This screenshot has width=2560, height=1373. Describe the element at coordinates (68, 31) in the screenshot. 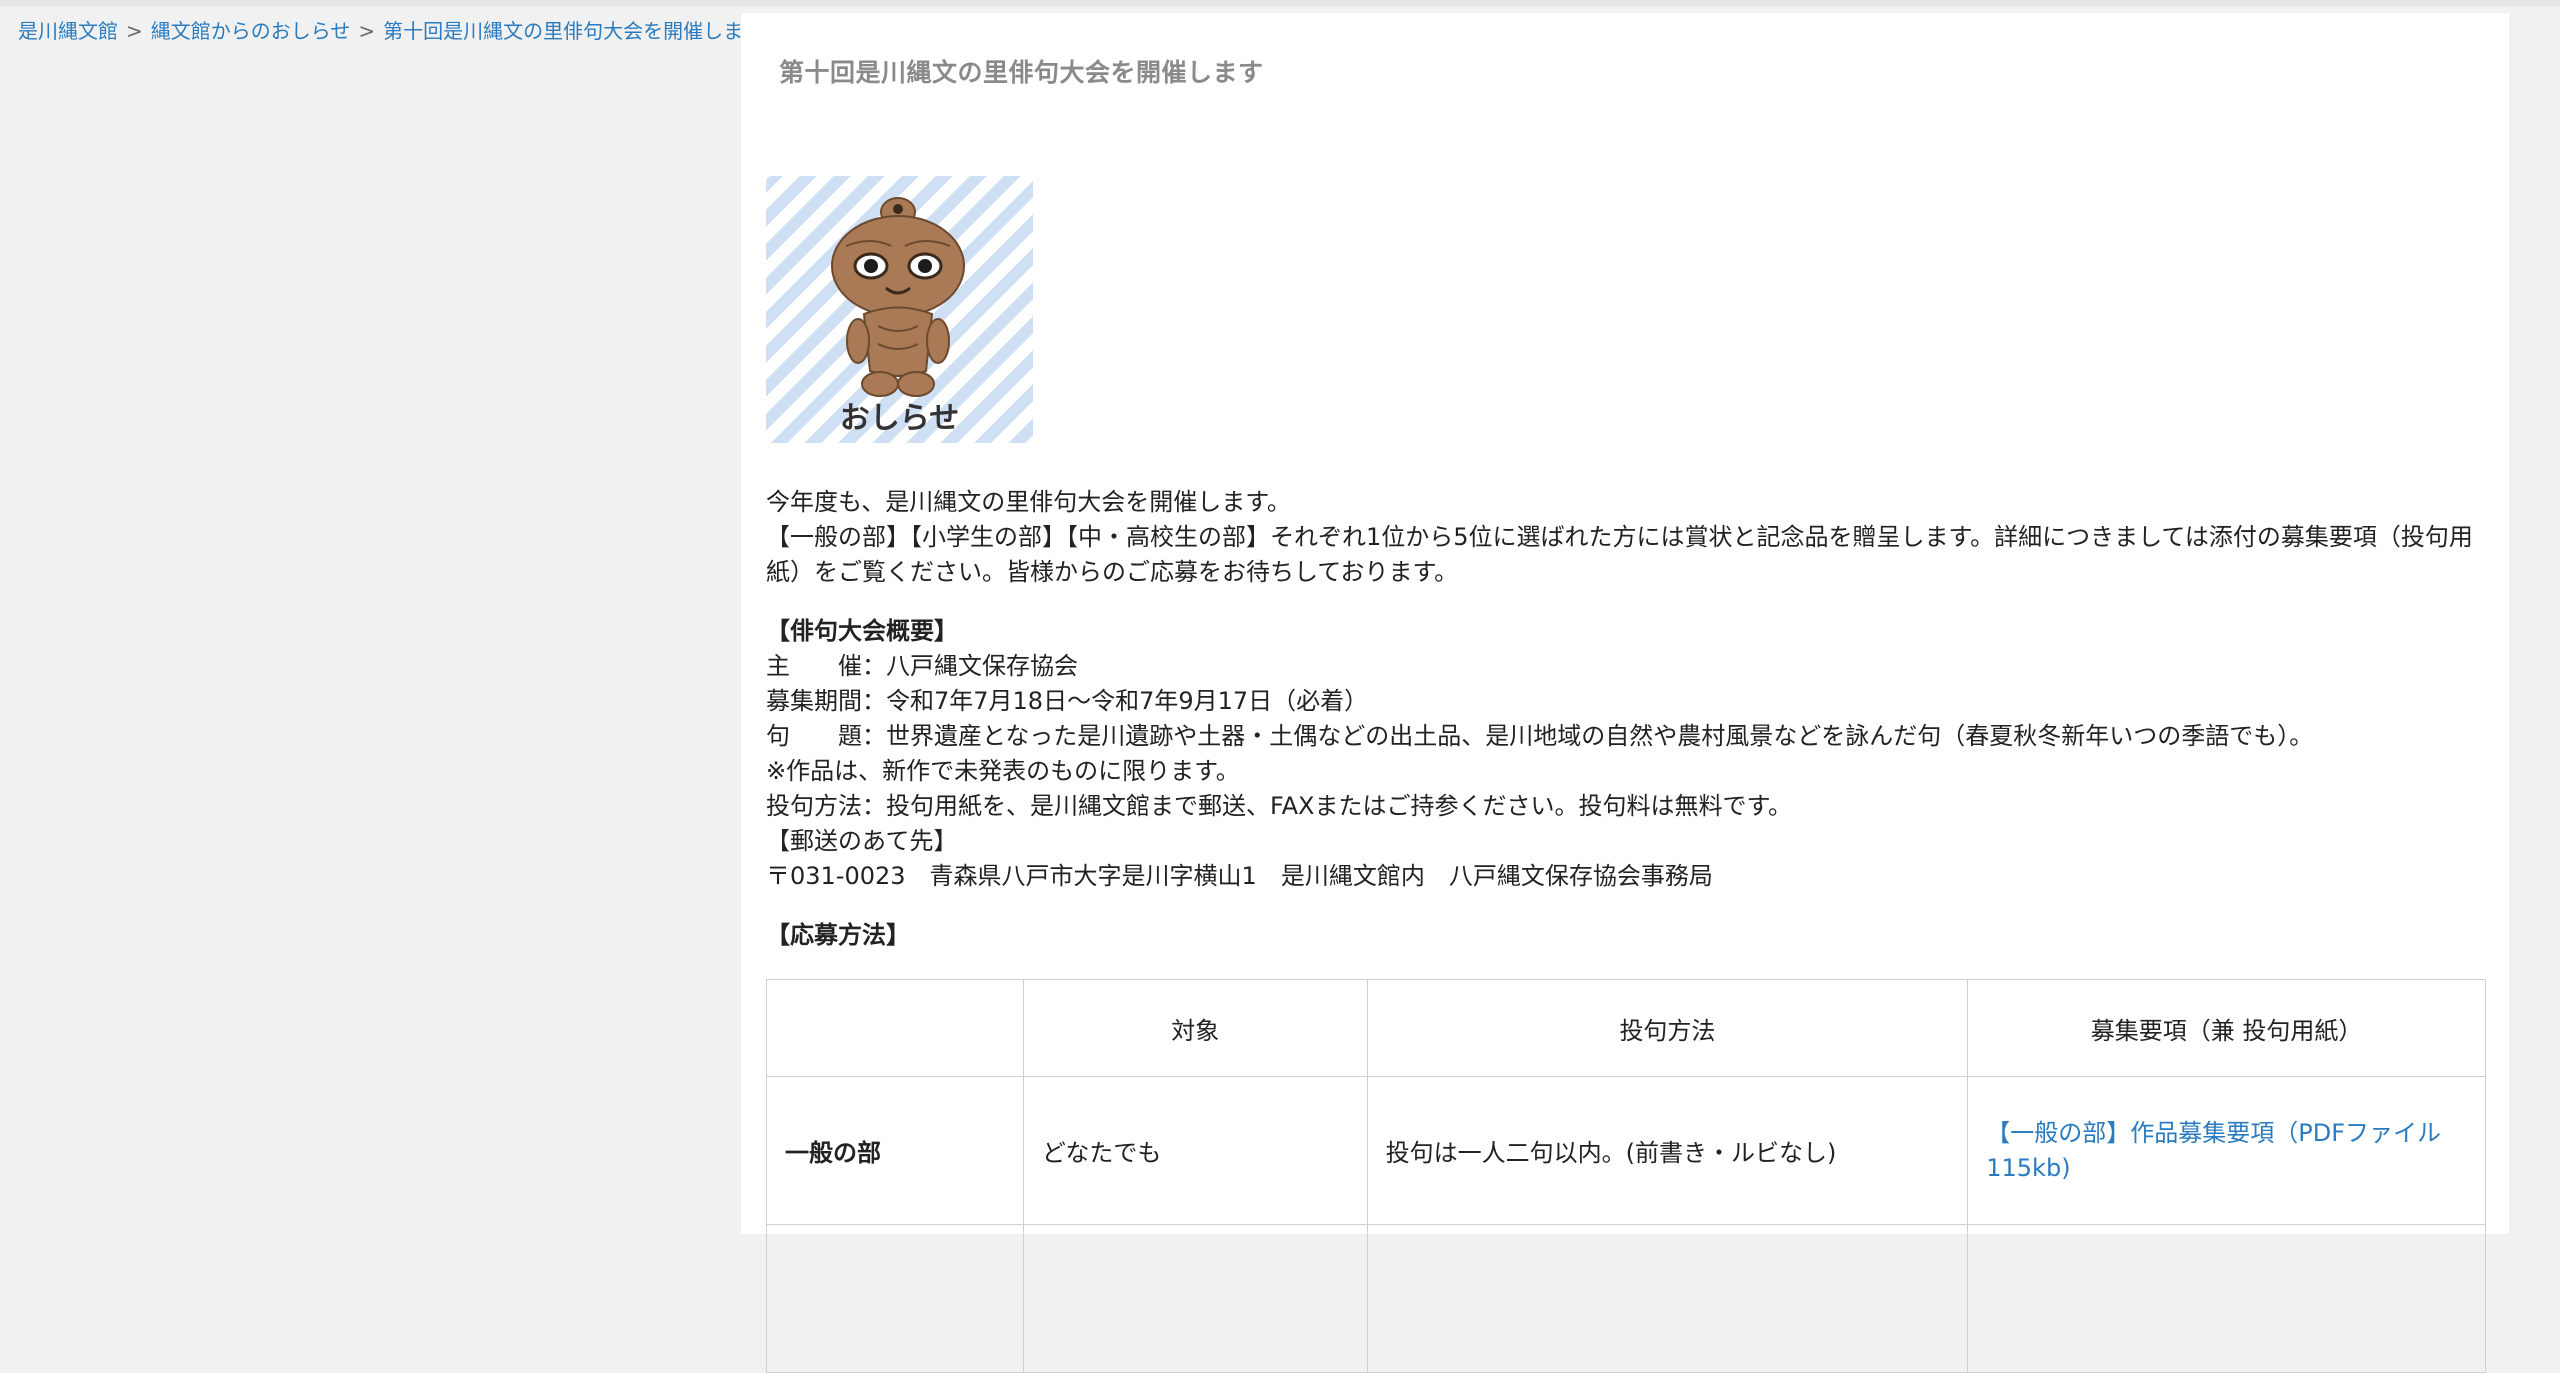

I see `breadcrumb-link-home: 是川縄文館` at that location.